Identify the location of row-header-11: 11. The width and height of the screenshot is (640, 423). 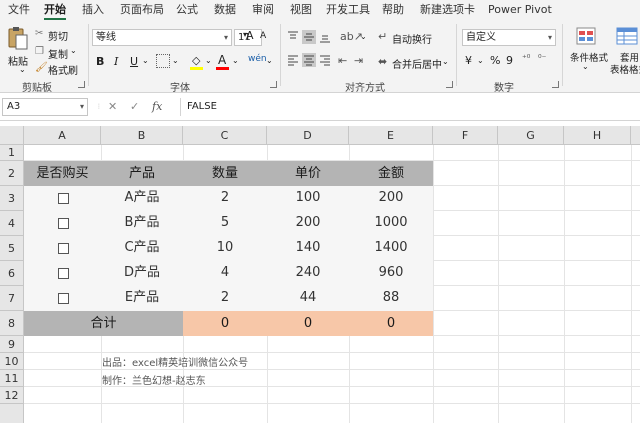
(12, 378).